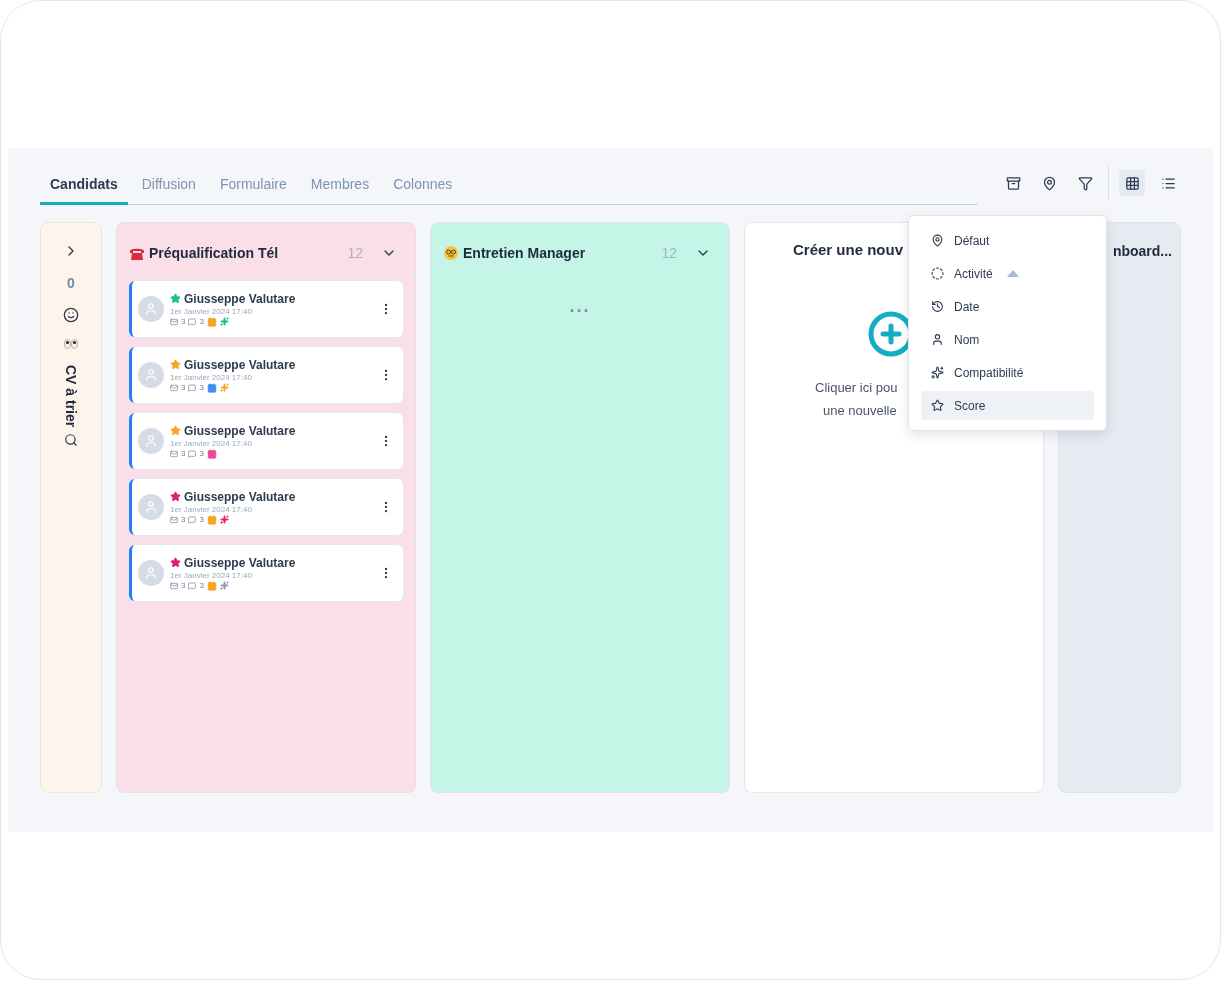  What do you see at coordinates (1085, 183) in the screenshot?
I see `filter-icon` at bounding box center [1085, 183].